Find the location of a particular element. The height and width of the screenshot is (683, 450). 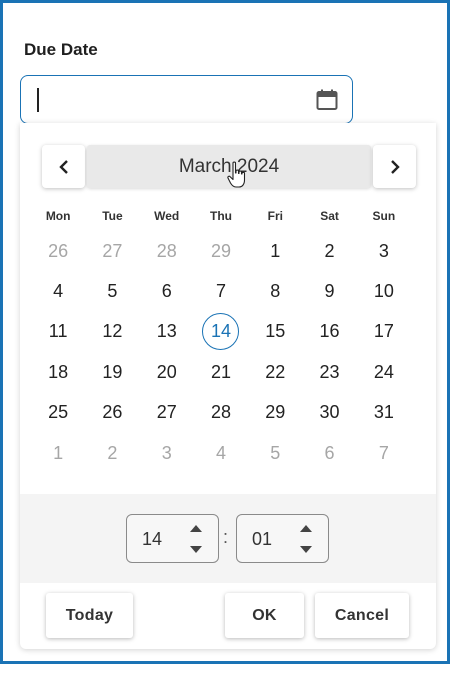

chevron-right-icon is located at coordinates (395, 166).